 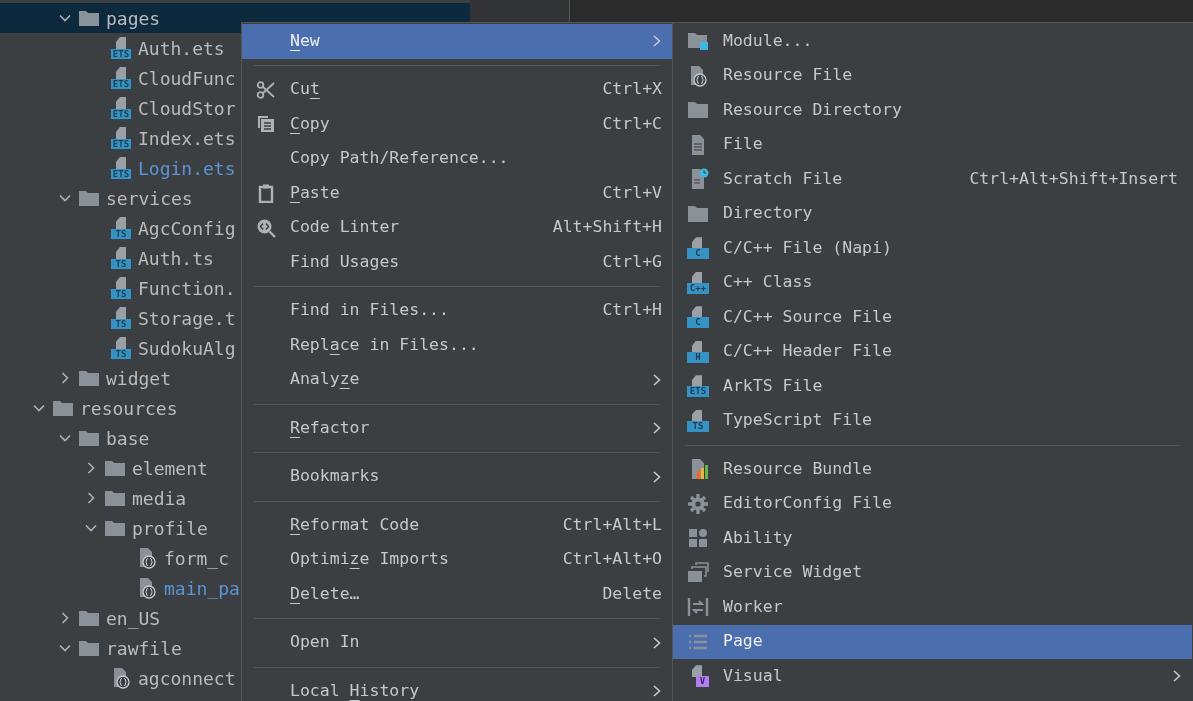 What do you see at coordinates (932, 503) in the screenshot?
I see `menu-item: EditorConfig File` at bounding box center [932, 503].